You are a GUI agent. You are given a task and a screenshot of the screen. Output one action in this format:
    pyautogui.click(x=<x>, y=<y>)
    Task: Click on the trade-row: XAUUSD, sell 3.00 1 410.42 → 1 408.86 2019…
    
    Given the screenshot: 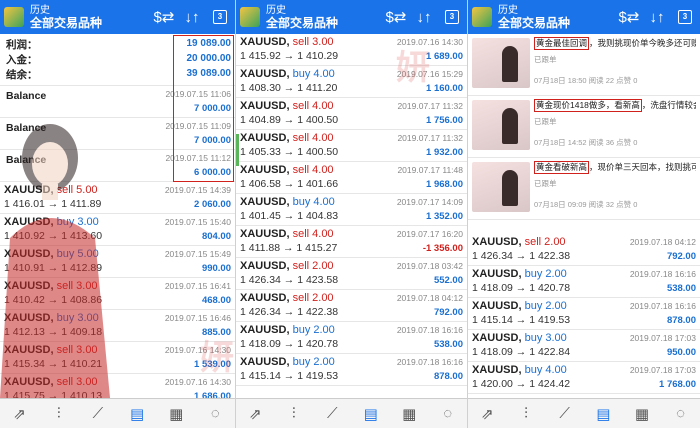 What is the action you would take?
    pyautogui.click(x=117, y=294)
    